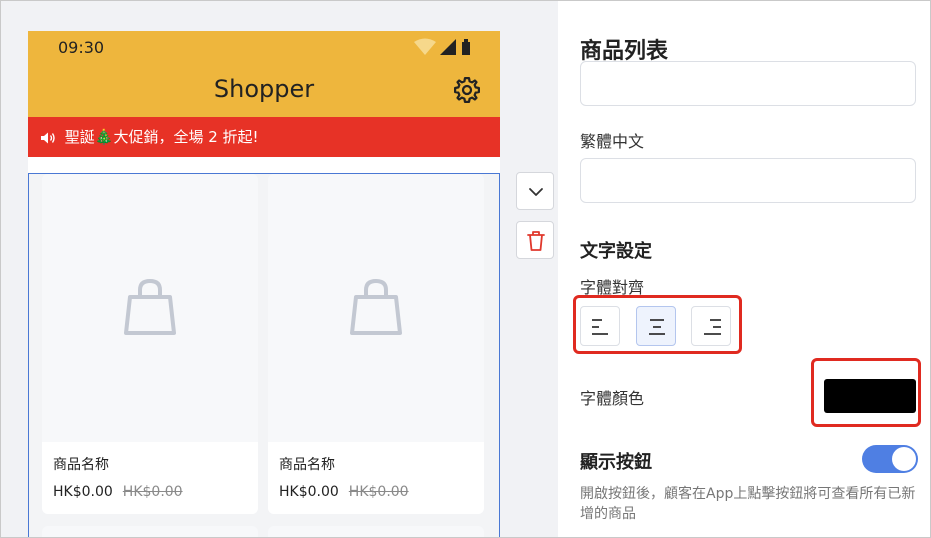 The image size is (931, 538). I want to click on show-button-description: 開啟按鈕後，顧客在App上點擊按鈕將可查看所有已新增的商品, so click(748, 504).